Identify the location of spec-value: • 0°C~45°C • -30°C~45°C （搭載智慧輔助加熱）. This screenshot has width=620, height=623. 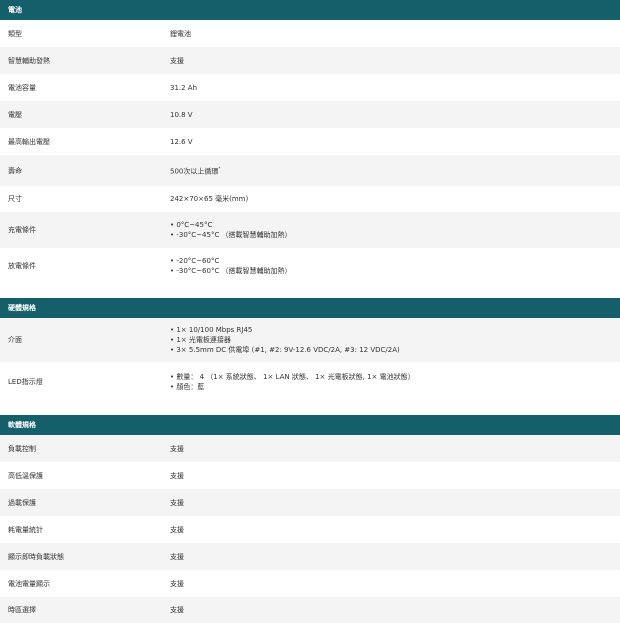
(231, 230).